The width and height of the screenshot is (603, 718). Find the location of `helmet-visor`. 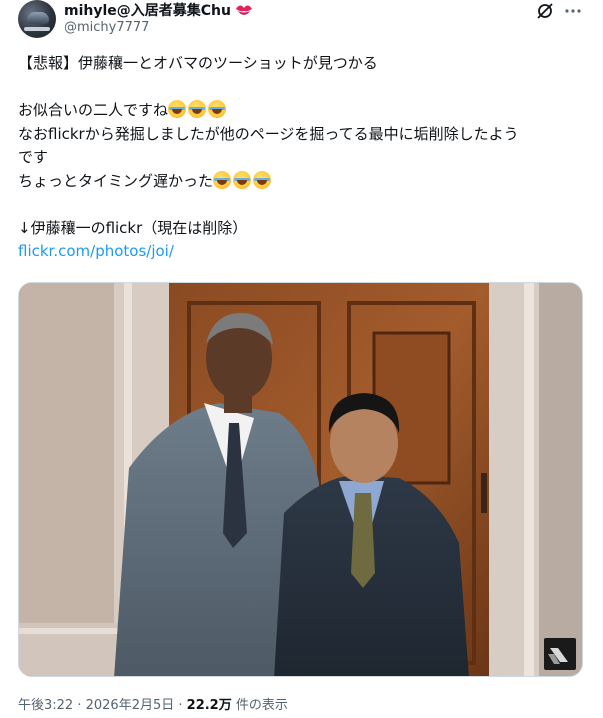

helmet-visor is located at coordinates (38, 18).